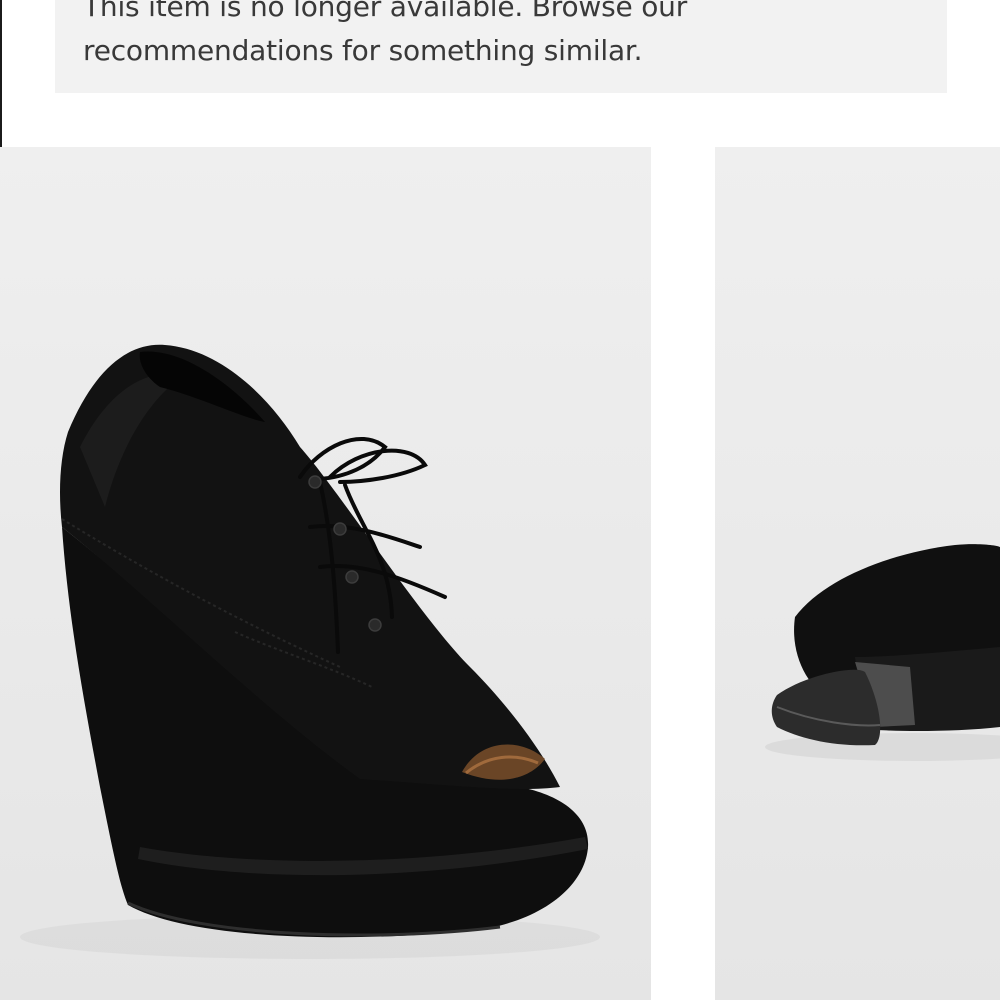 The image size is (1000, 1000). Describe the element at coordinates (882, 652) in the screenshot. I see `wedge-shoe-rear-view-icon` at that location.